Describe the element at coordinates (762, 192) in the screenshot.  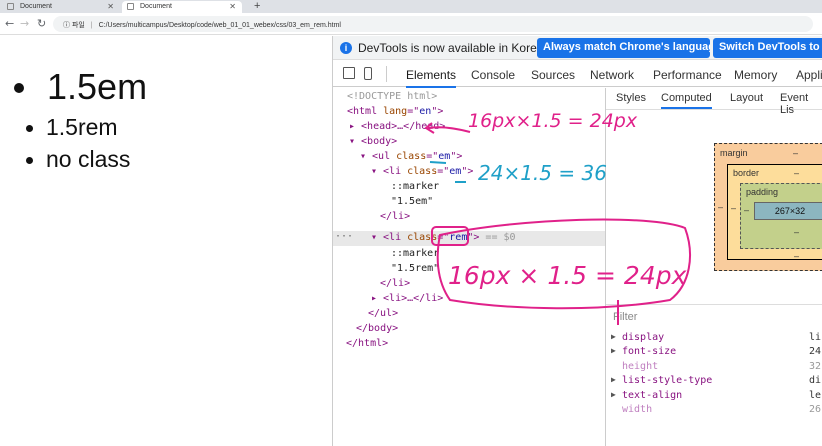
I see `padding-label: padding` at that location.